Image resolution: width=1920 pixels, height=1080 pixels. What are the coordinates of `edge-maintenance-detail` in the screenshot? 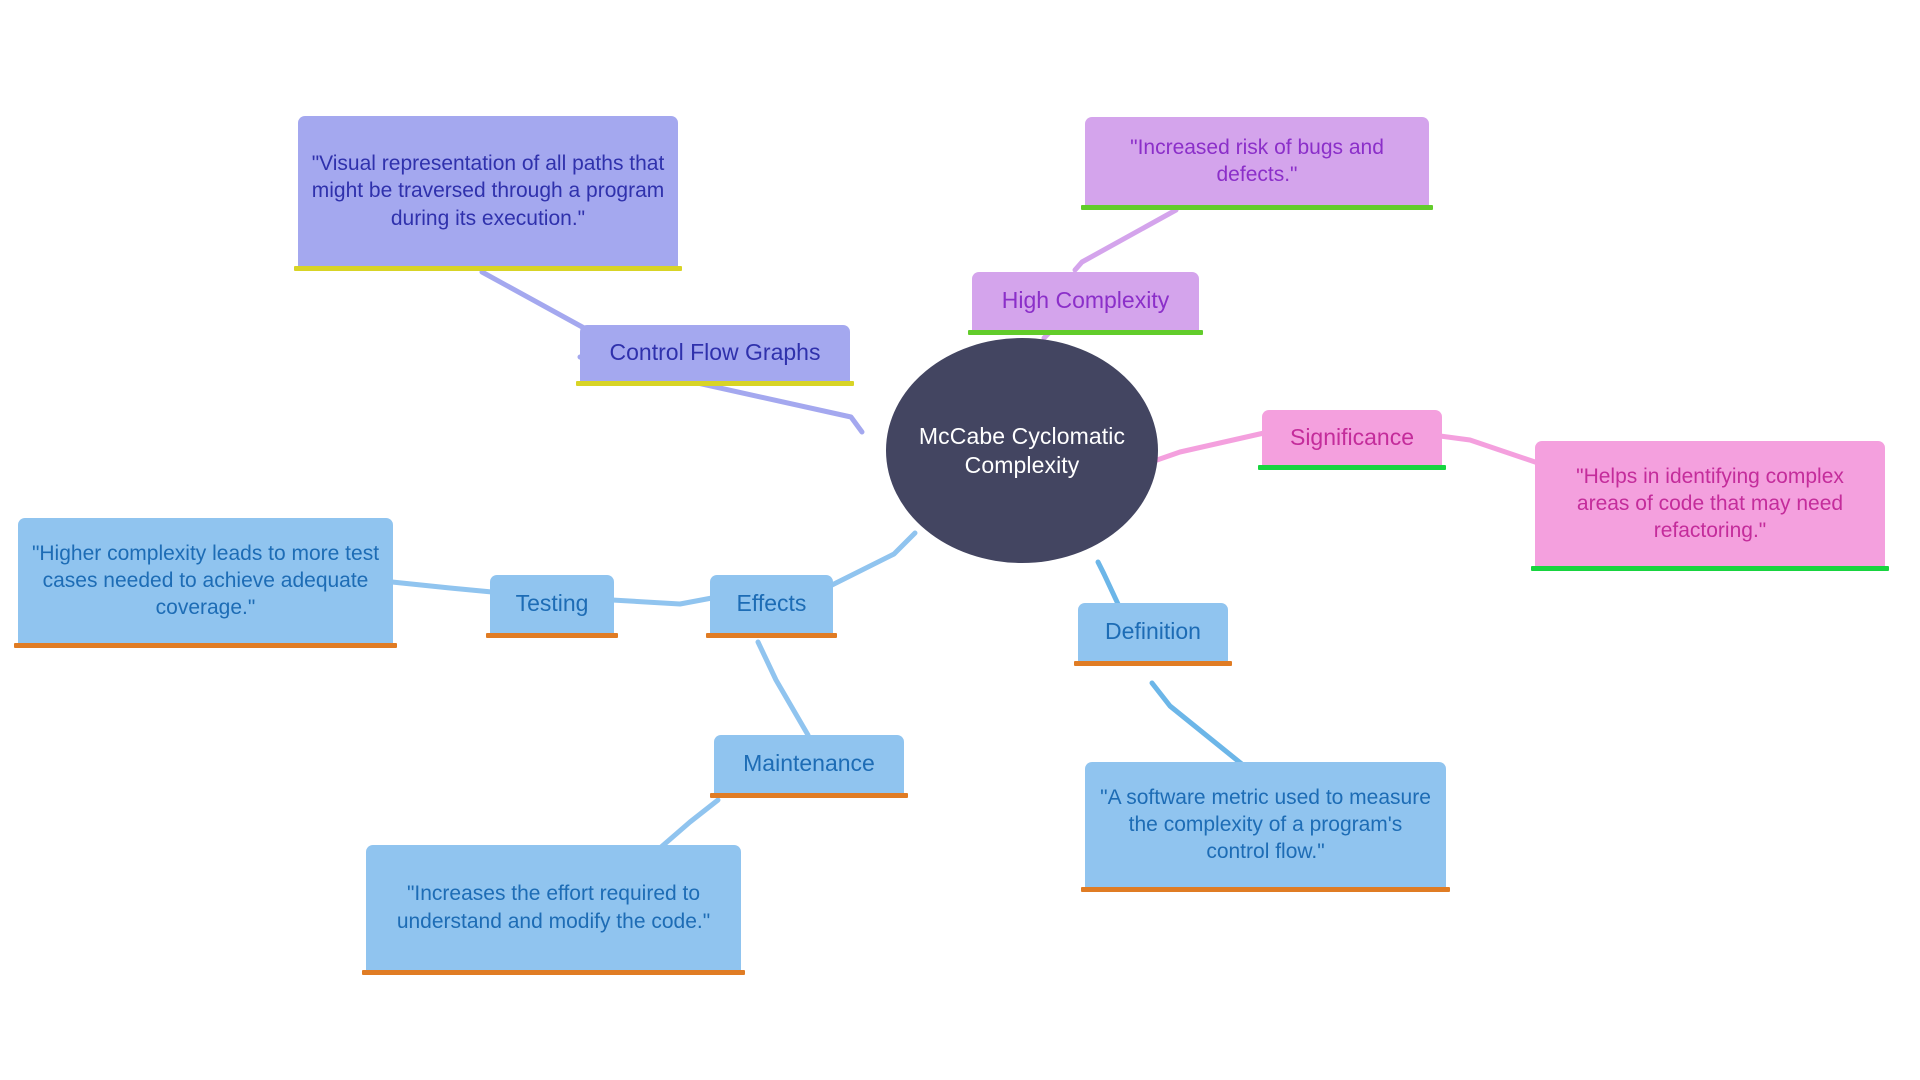 It's located at (689, 824).